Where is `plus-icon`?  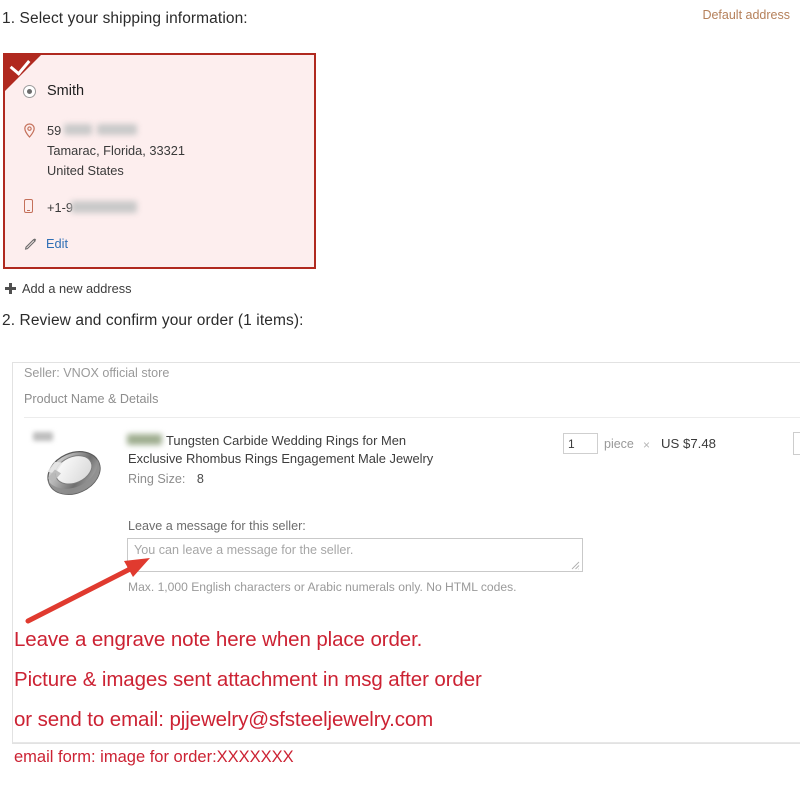
plus-icon is located at coordinates (10, 288).